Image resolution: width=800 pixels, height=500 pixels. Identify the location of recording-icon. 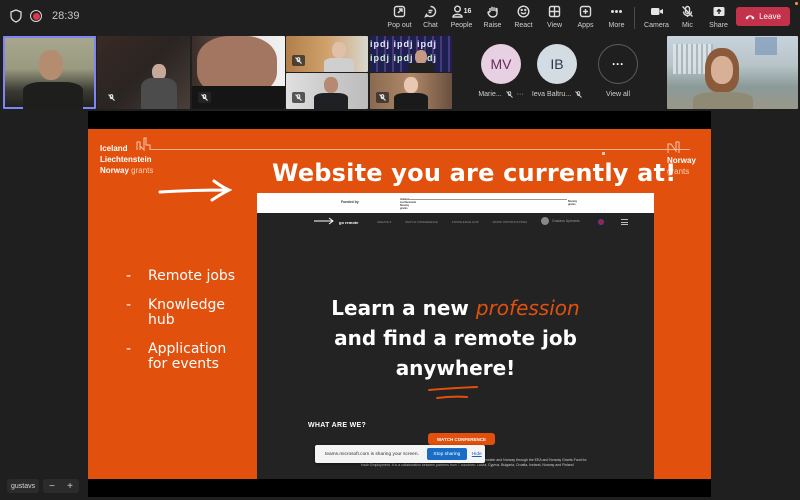
(36, 16).